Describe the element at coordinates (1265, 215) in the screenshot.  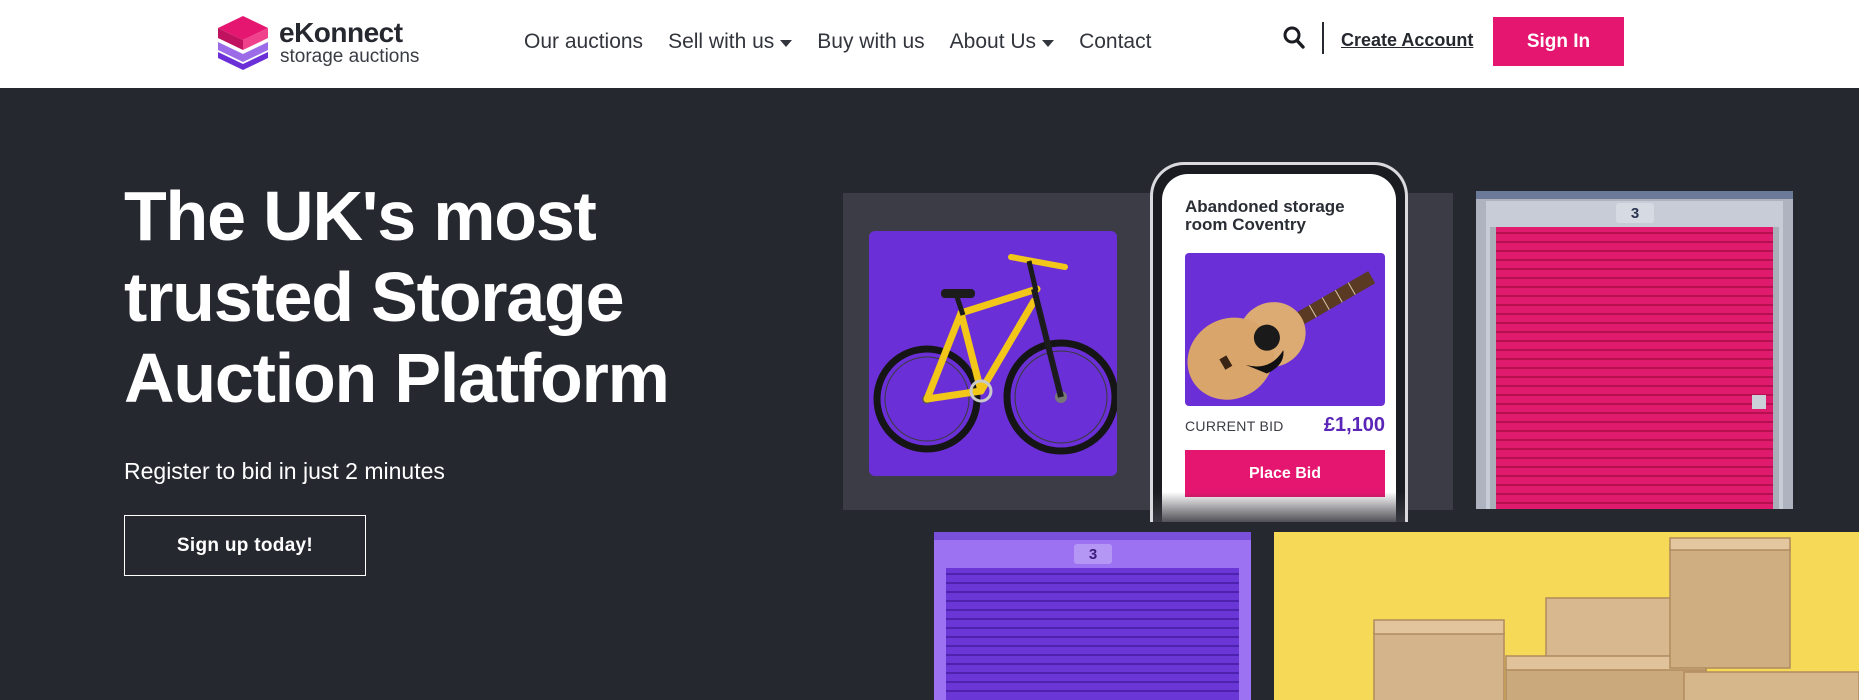
I see `listing-title: Abandoned storage room Coventry` at that location.